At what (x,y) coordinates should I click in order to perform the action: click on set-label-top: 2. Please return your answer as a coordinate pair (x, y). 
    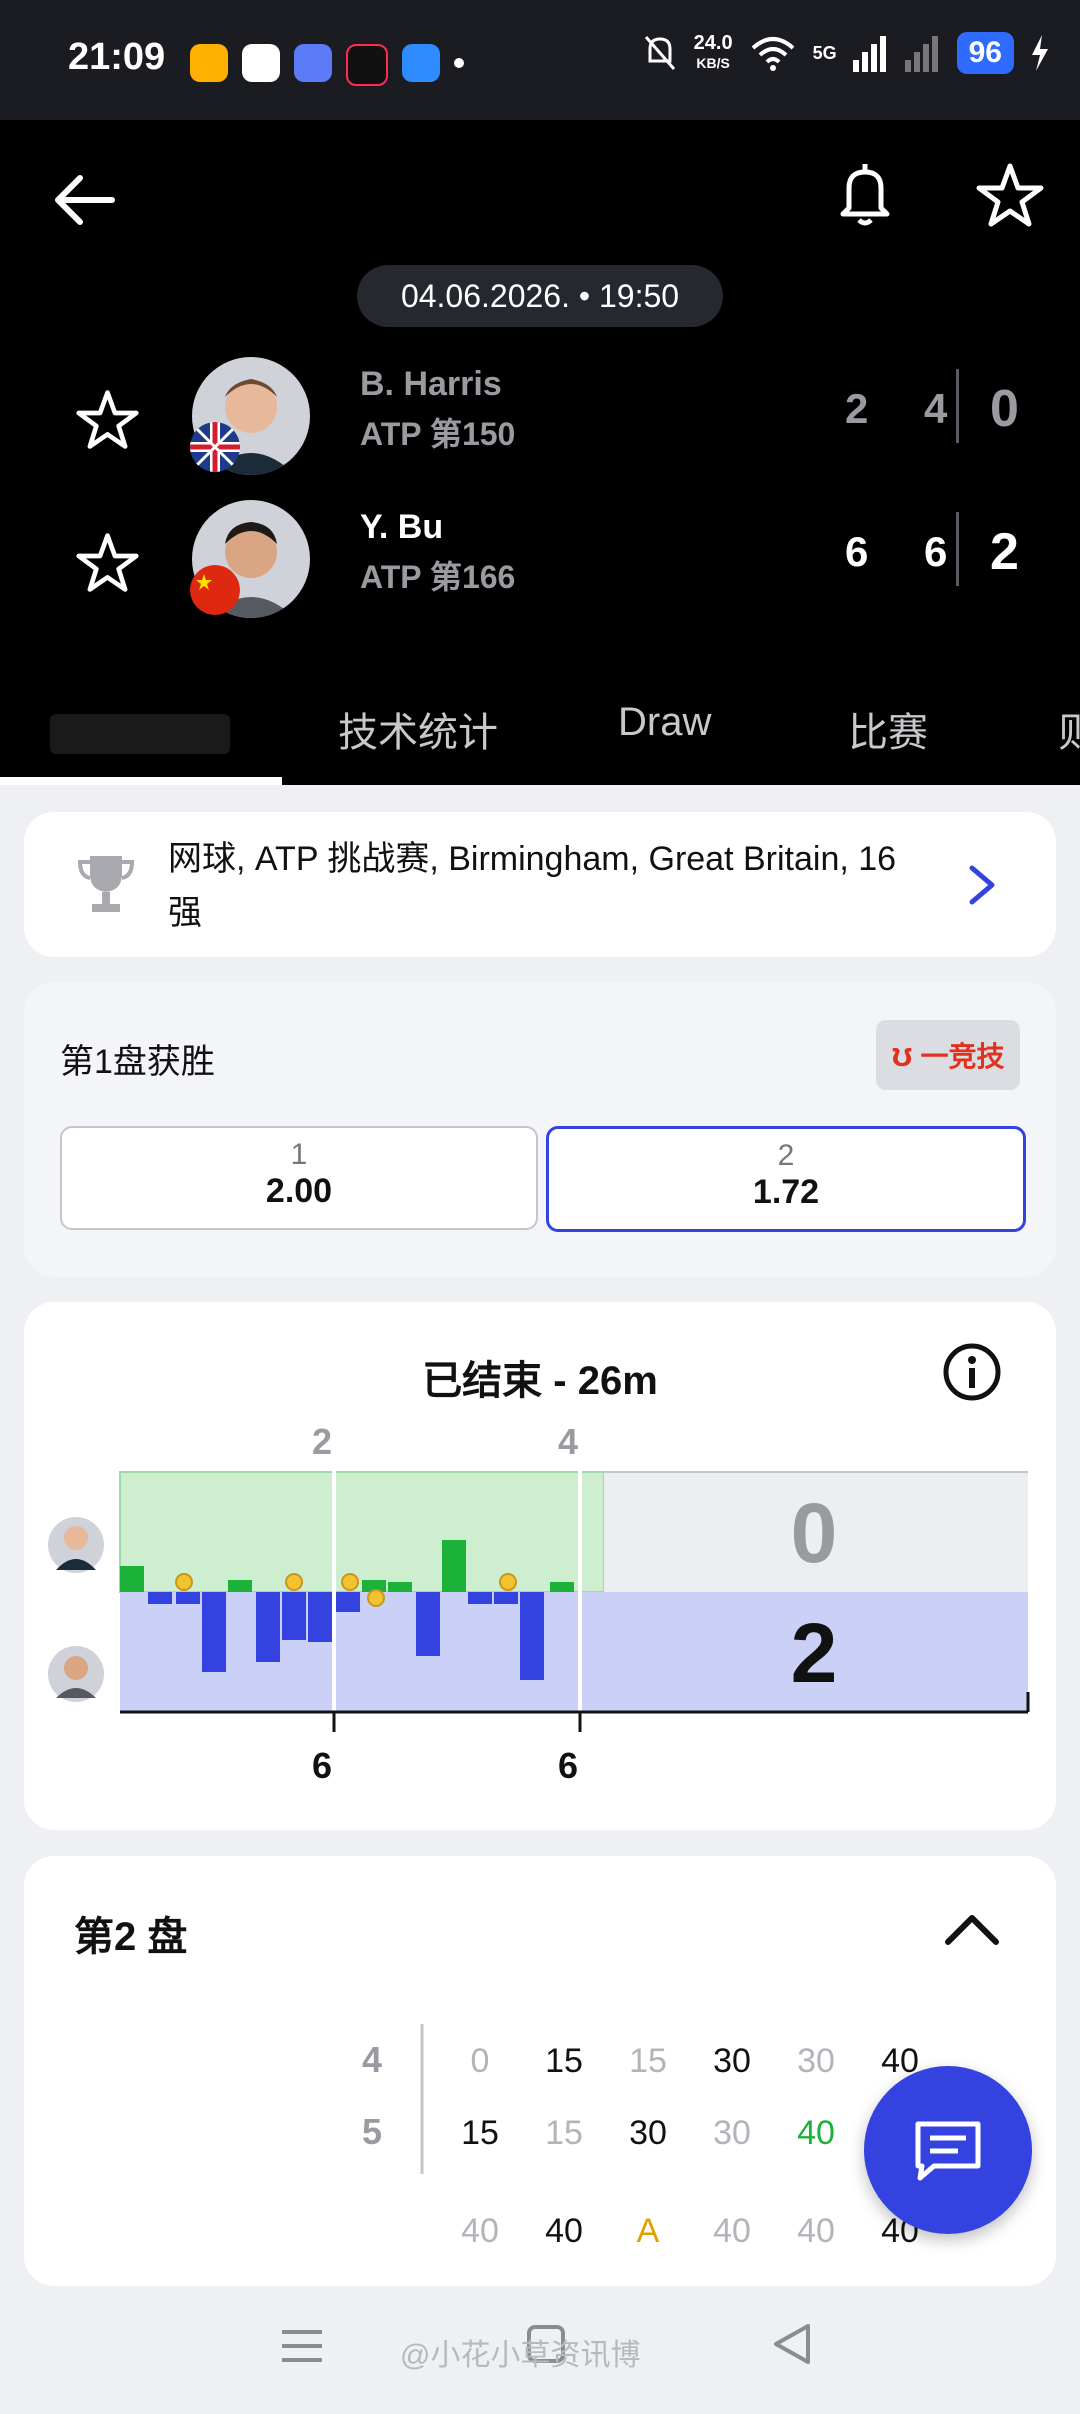
    Looking at the image, I should click on (322, 1441).